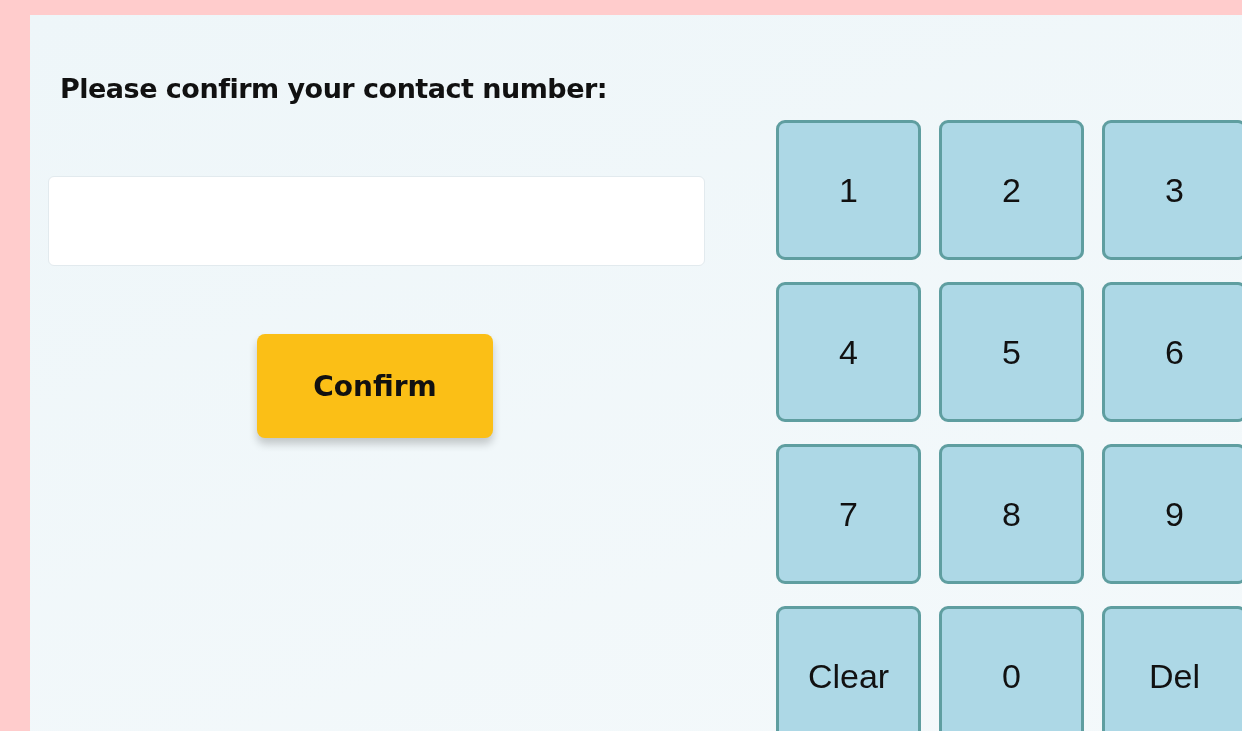 The height and width of the screenshot is (731, 1242). Describe the element at coordinates (376, 221) in the screenshot. I see `phone-input-field` at that location.